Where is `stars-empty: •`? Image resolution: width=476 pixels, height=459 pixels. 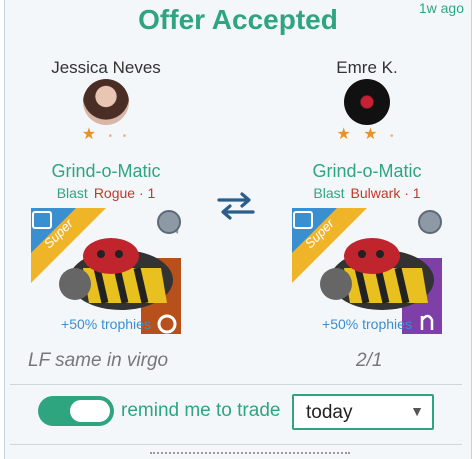
stars-empty: • is located at coordinates (394, 136).